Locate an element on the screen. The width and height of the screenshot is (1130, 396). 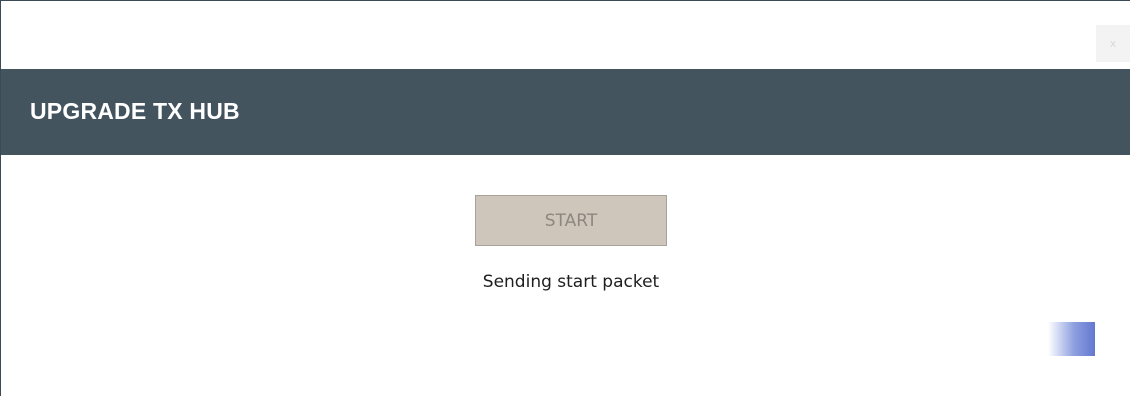
close-icon: x is located at coordinates (1113, 43).